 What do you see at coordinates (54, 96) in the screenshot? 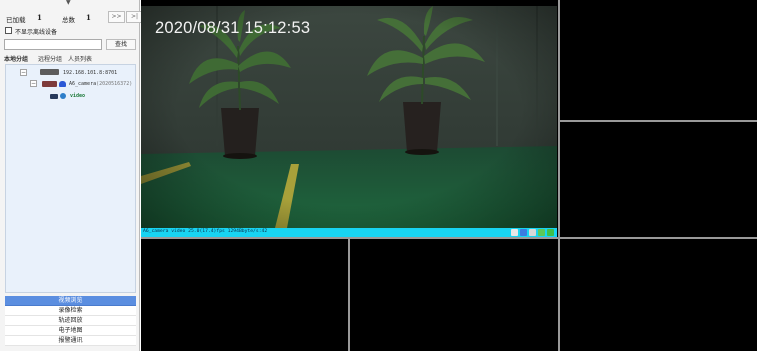
I see `channel-camera-icon` at bounding box center [54, 96].